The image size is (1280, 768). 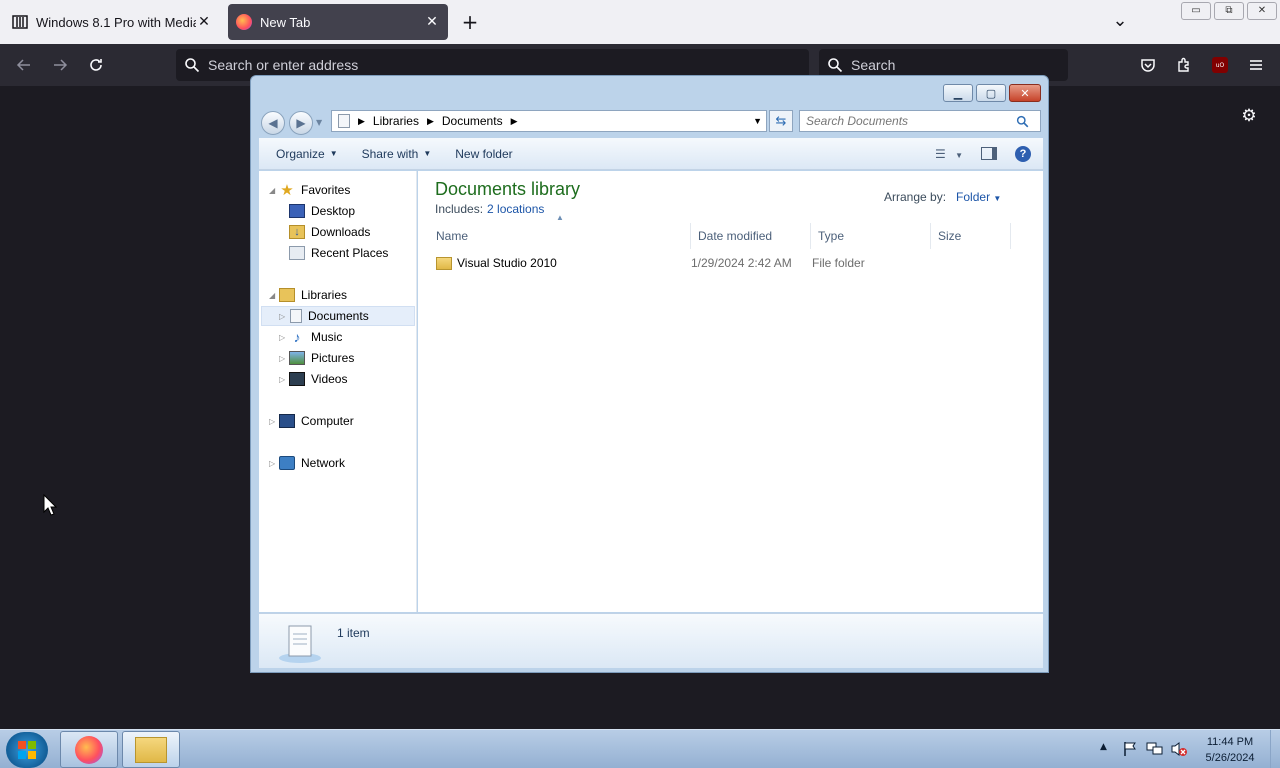 I want to click on view-options-icon: ☰ ▼, so click(x=949, y=154).